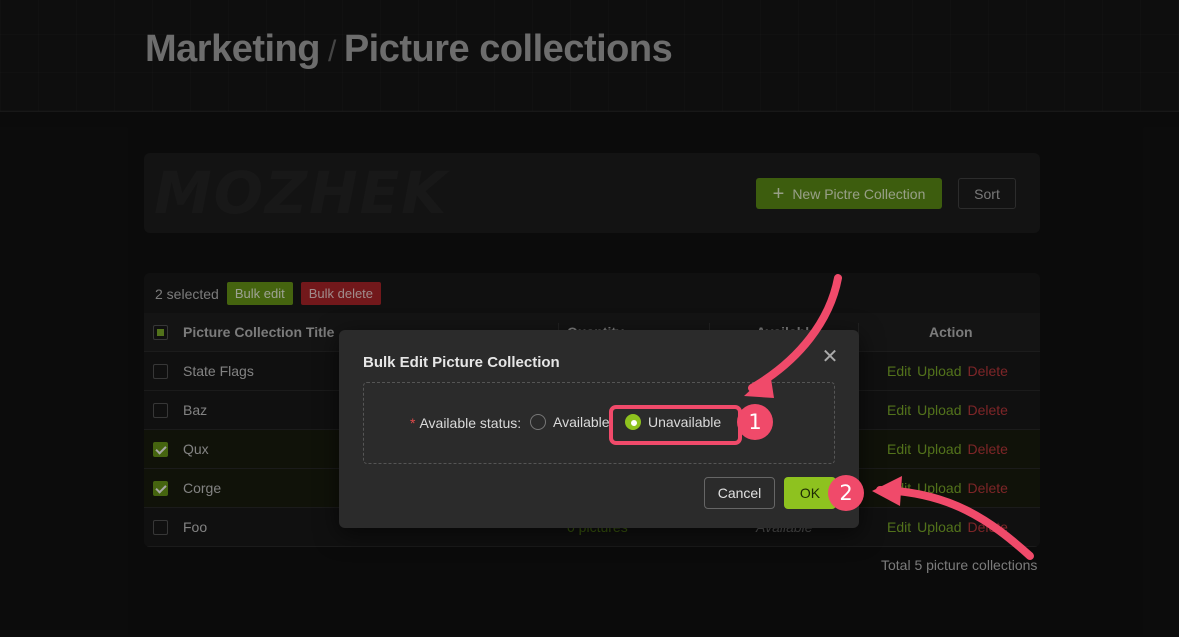  I want to click on radio-available-label: Available, so click(581, 422).